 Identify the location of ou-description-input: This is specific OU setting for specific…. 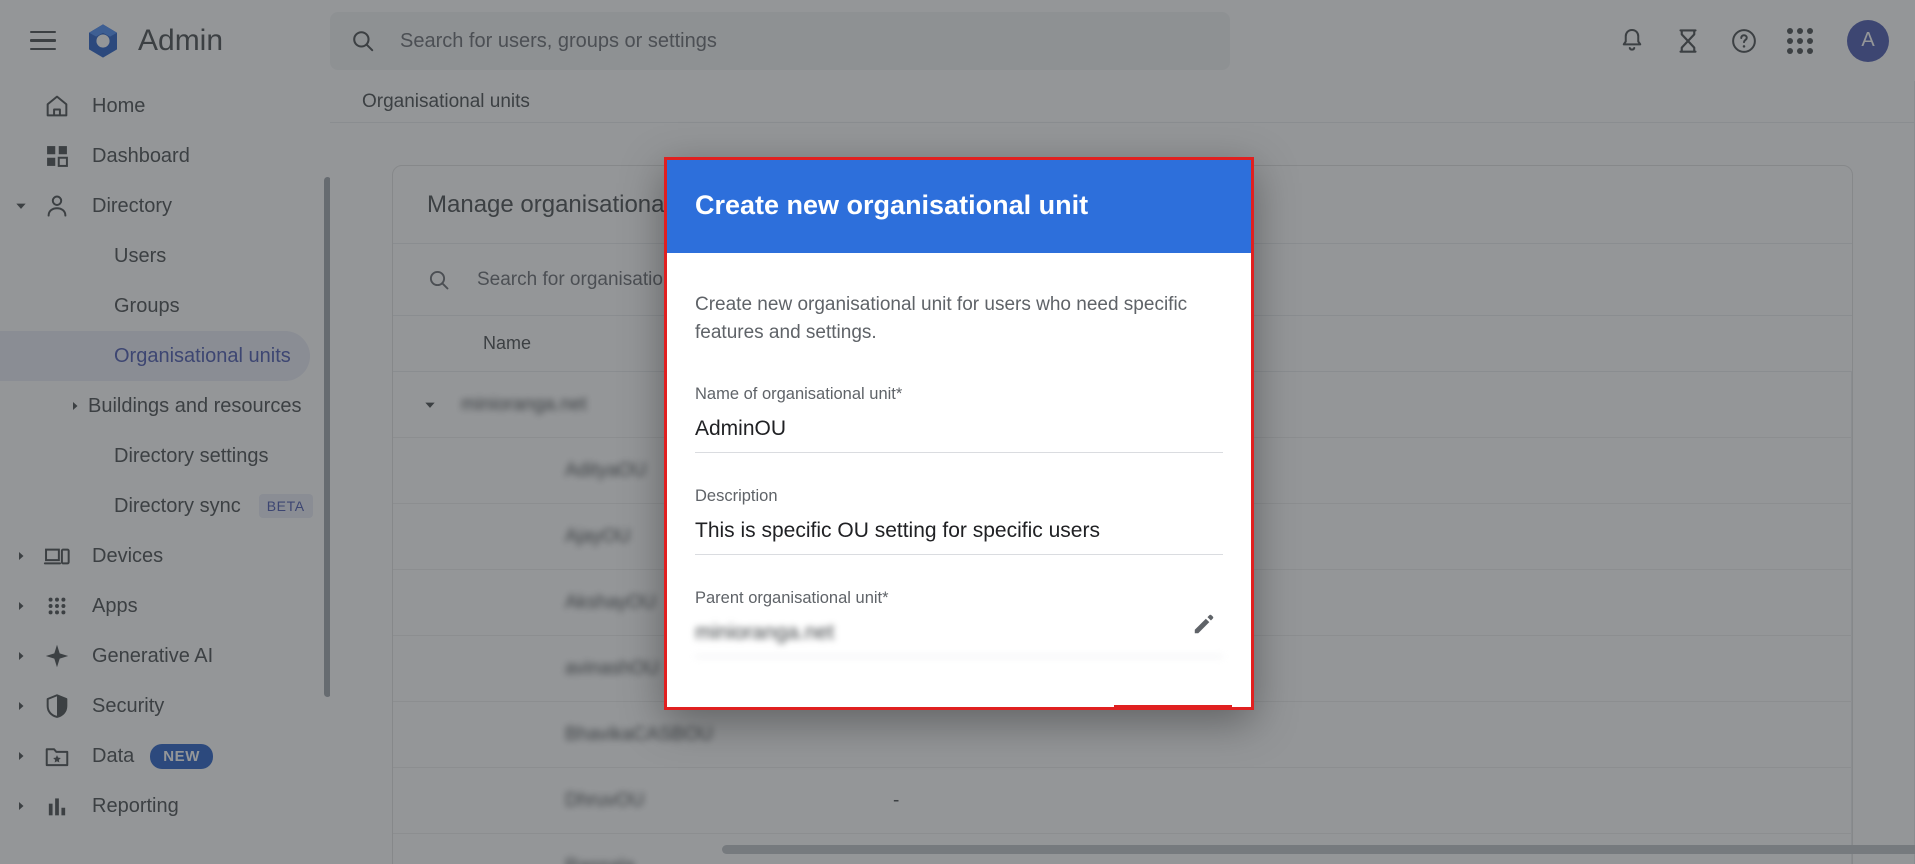
(959, 537).